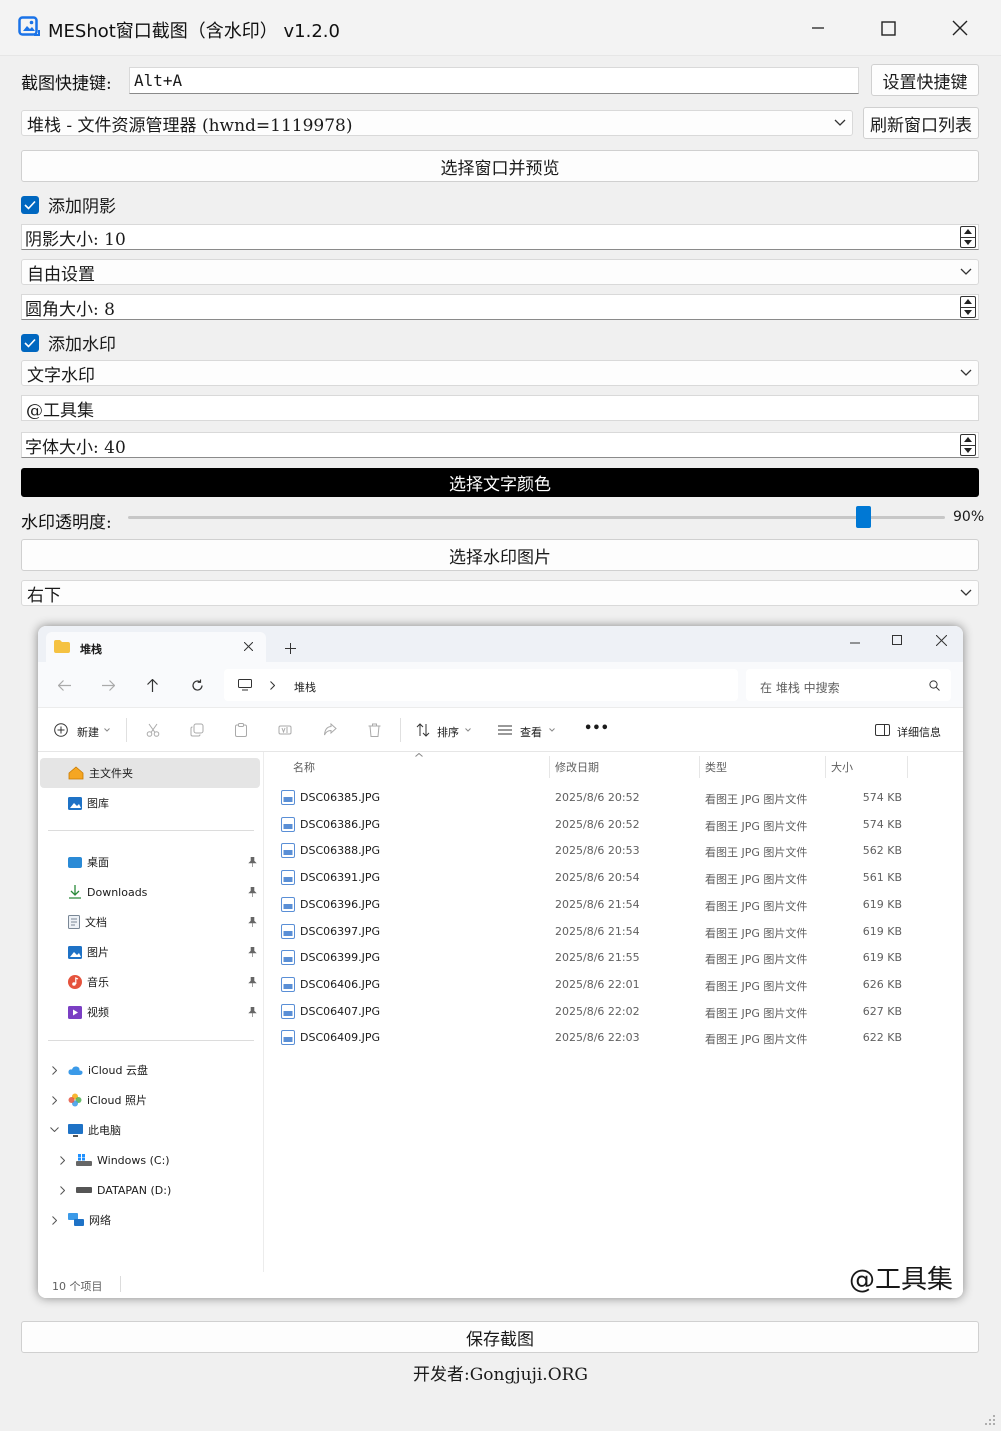 The image size is (1001, 1431). What do you see at coordinates (123, 1160) in the screenshot?
I see `sidebar-item-drive-c: Windows (C:)` at bounding box center [123, 1160].